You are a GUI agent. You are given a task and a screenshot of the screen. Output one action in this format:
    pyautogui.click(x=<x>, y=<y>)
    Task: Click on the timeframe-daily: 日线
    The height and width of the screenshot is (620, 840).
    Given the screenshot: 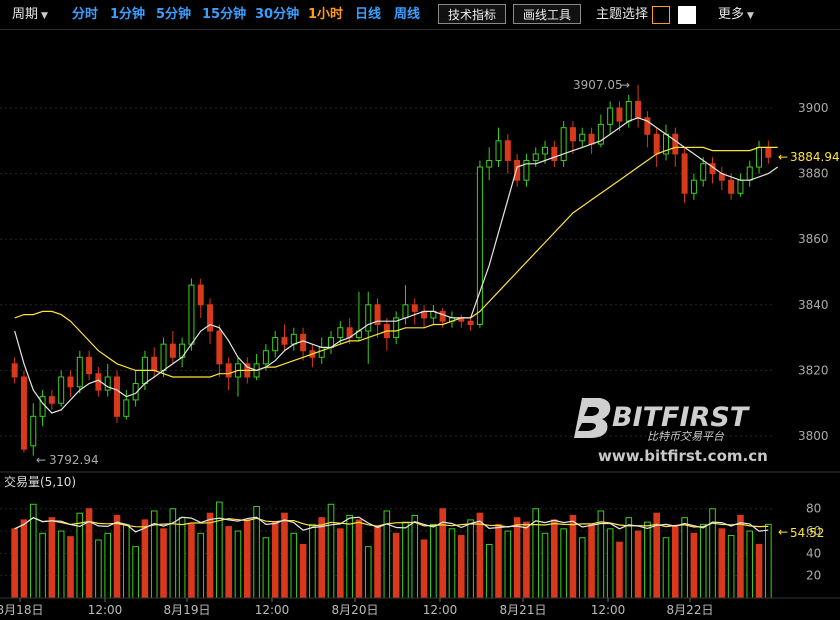 What is the action you would take?
    pyautogui.click(x=368, y=15)
    